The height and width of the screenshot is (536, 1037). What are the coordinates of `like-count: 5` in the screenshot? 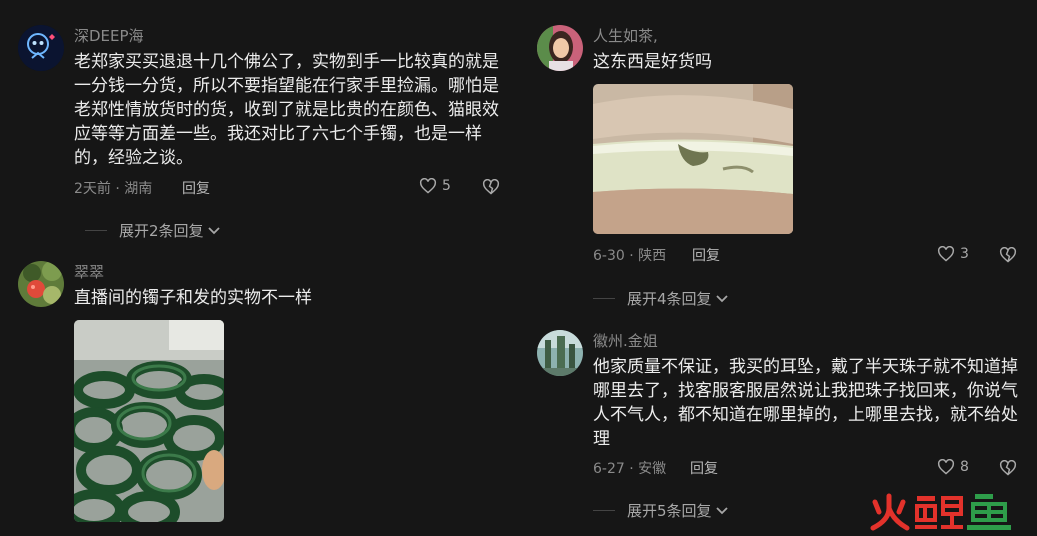 It's located at (446, 186).